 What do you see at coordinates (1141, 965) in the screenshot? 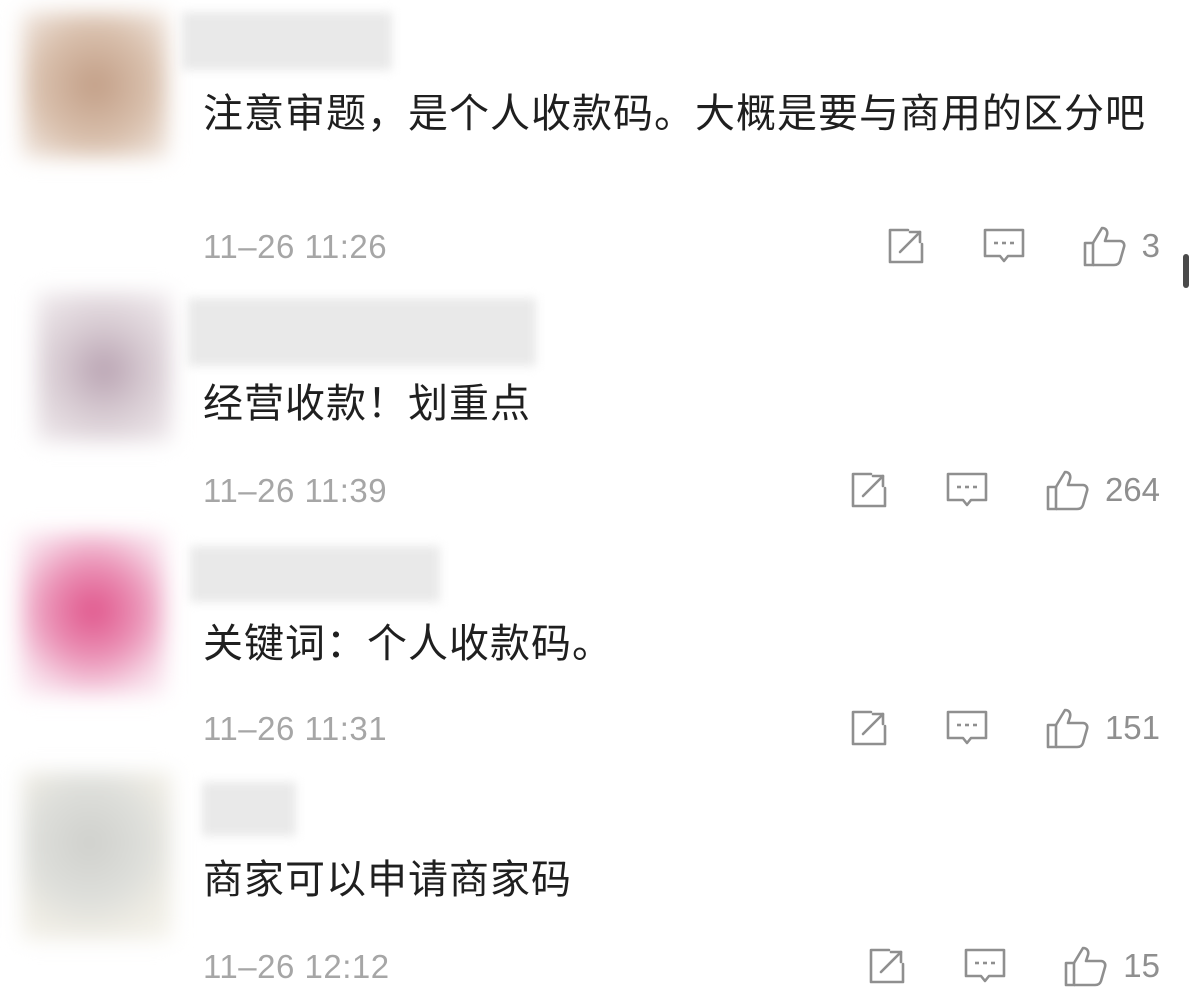
I see `like-count: 15` at bounding box center [1141, 965].